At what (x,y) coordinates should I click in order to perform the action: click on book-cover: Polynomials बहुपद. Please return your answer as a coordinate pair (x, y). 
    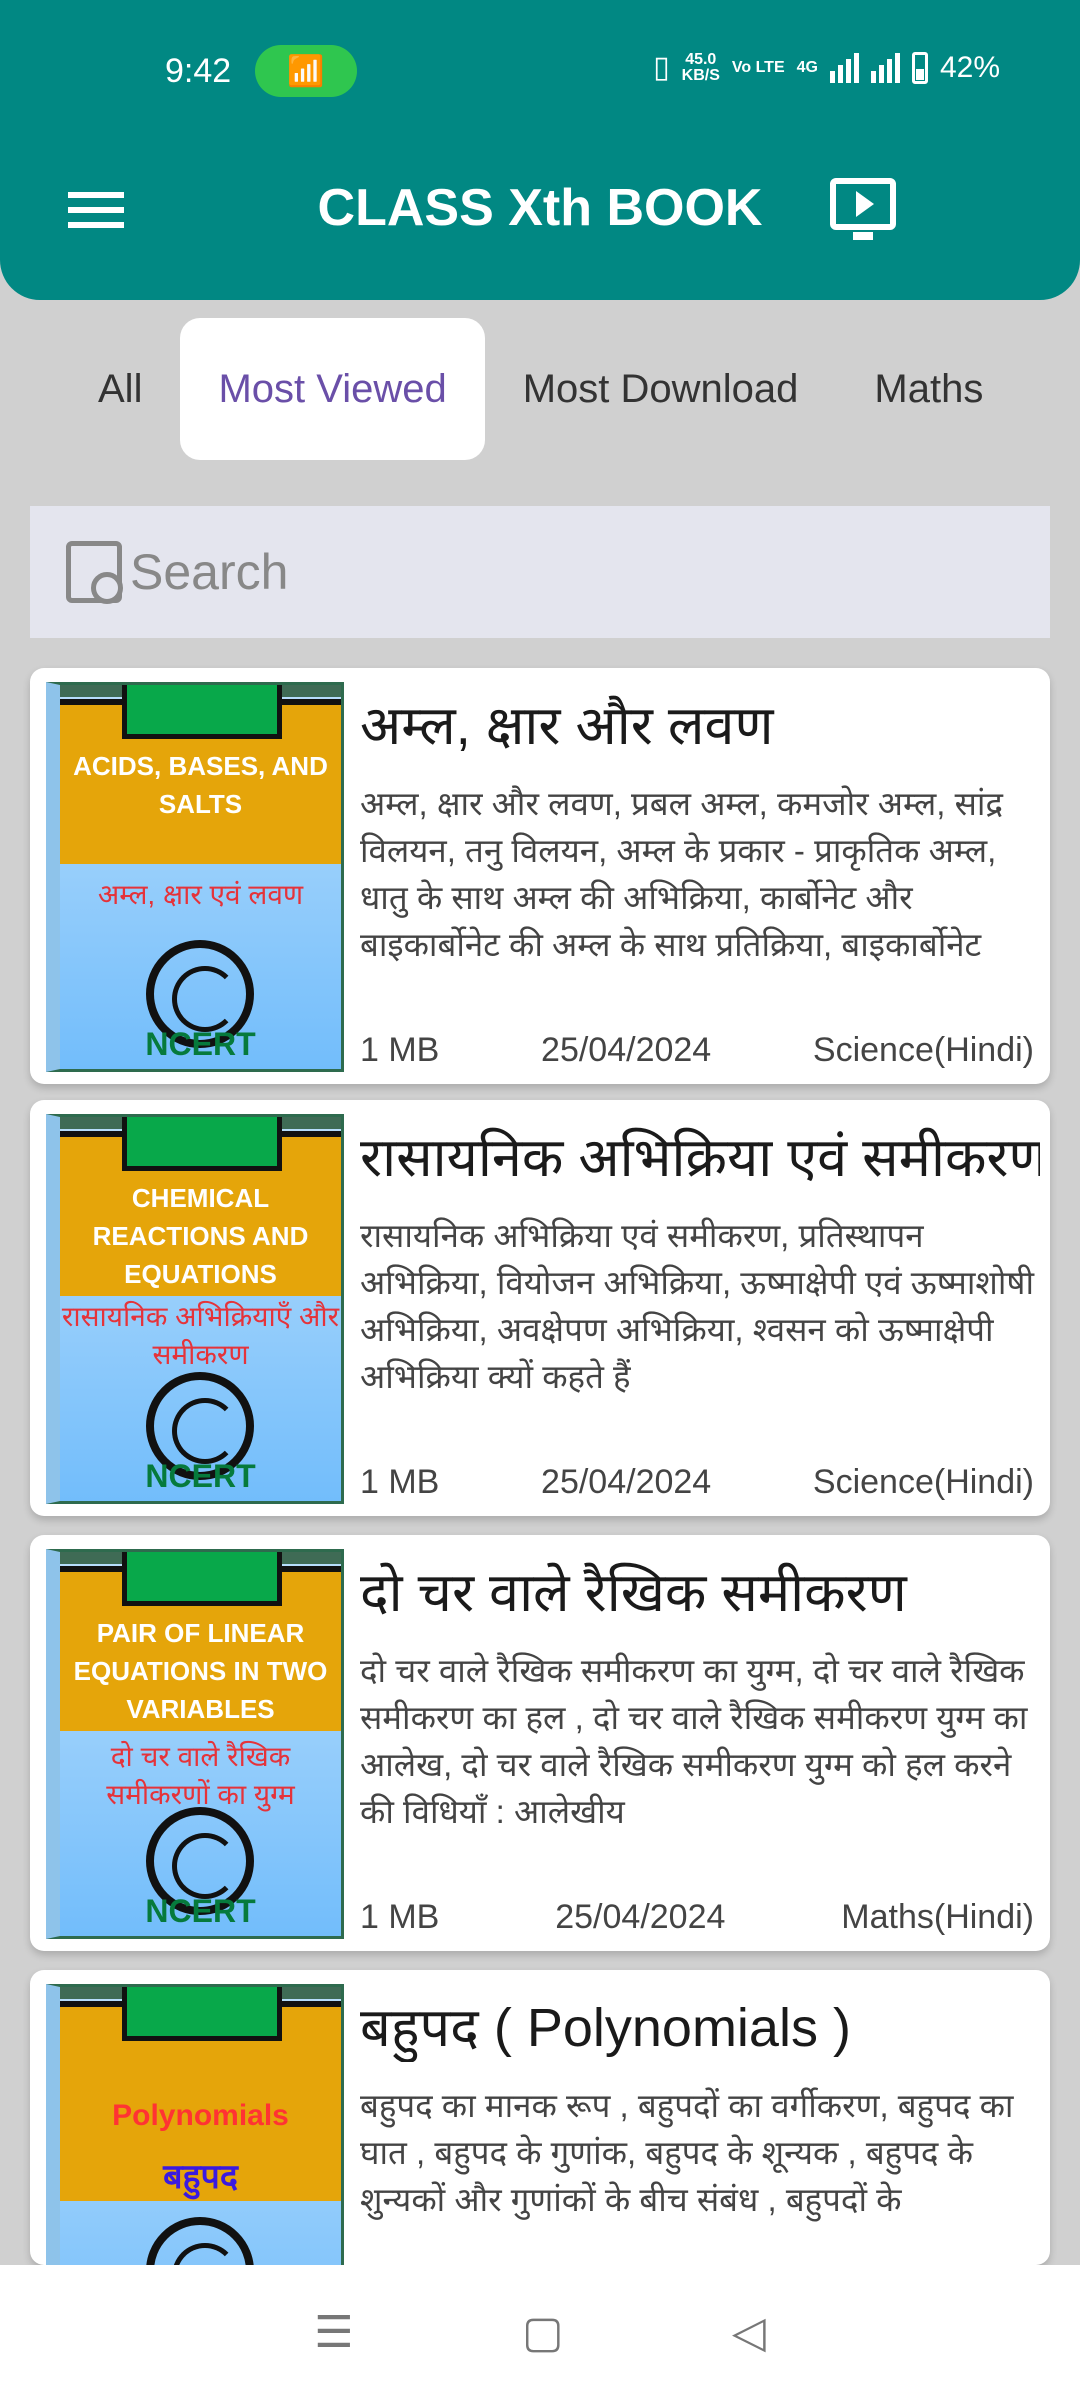
    Looking at the image, I should click on (195, 2124).